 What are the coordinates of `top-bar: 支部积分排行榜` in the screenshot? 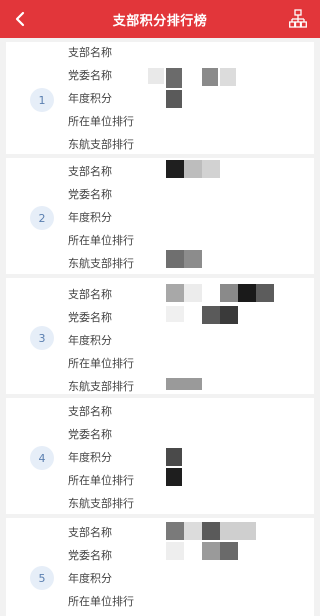 It's located at (160, 19).